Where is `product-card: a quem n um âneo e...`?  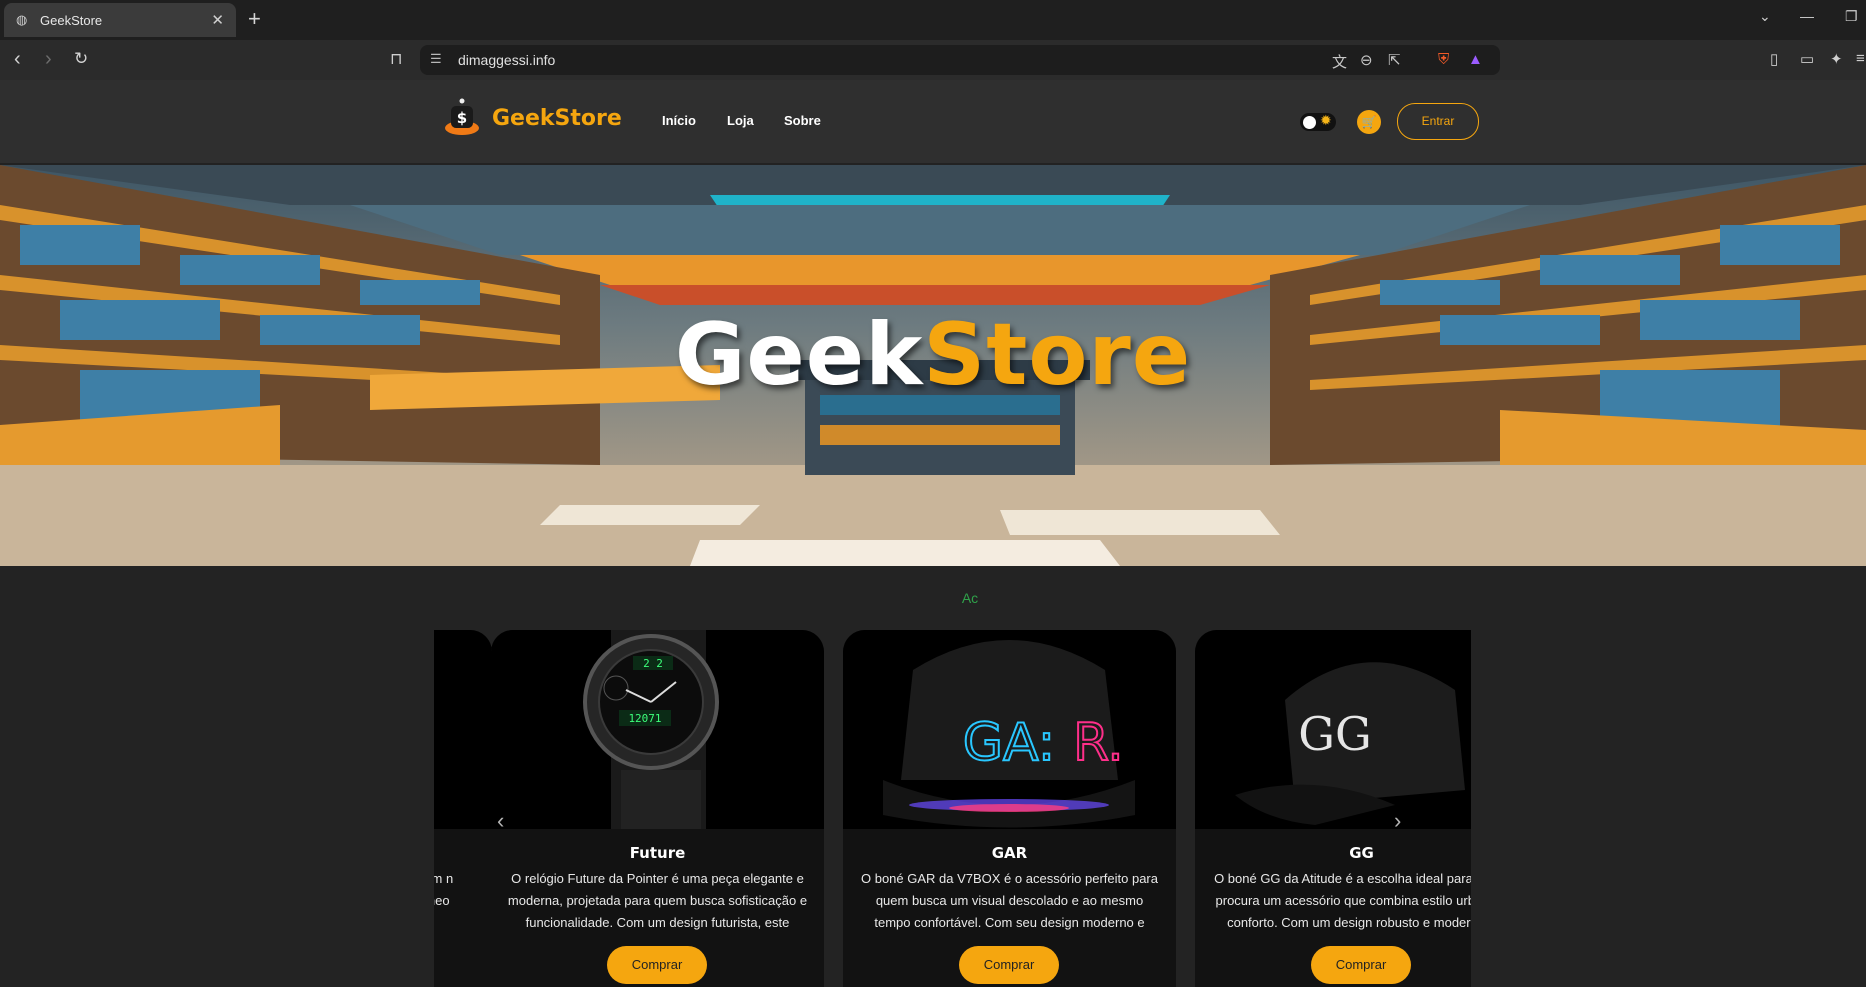
product-card: a quem n um âneo e... is located at coordinates (463, 808).